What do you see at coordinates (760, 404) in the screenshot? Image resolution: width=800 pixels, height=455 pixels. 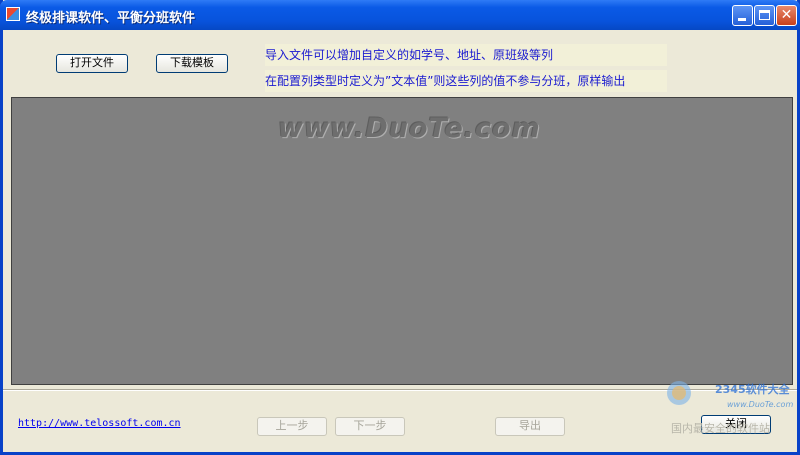 I see `badge-url: www.DuoTe.com` at bounding box center [760, 404].